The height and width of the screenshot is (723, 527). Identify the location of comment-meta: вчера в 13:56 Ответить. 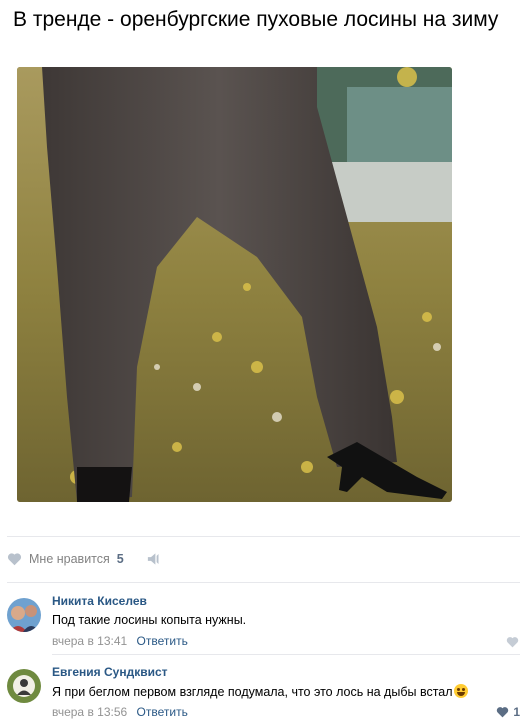
(120, 712).